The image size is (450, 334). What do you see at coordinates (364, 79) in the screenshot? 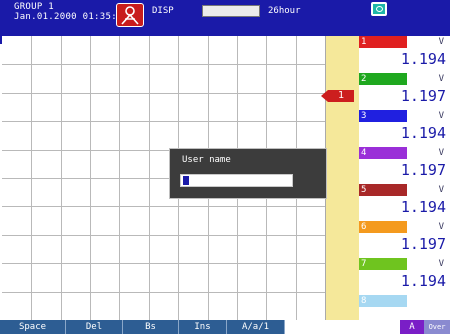
I see `channel-number: 2` at bounding box center [364, 79].